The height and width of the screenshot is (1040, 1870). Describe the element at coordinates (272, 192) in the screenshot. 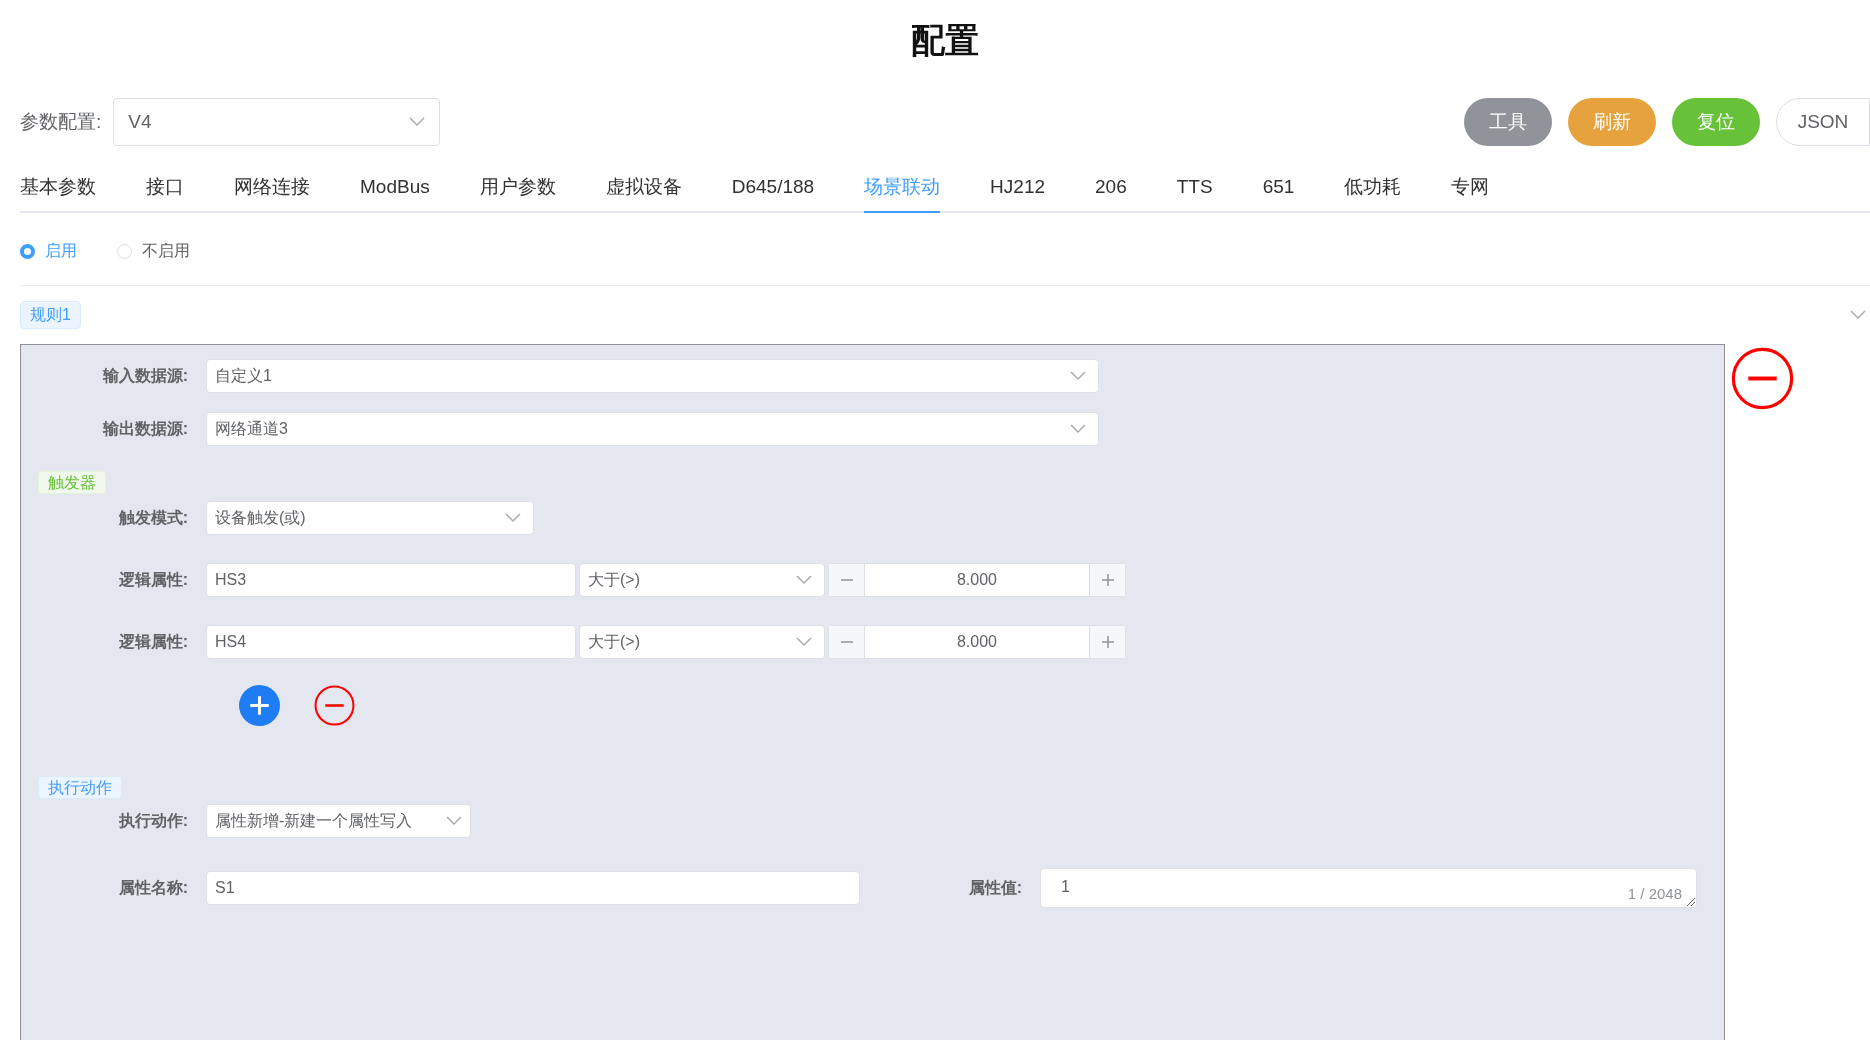

I see `tab: 网络连接` at that location.